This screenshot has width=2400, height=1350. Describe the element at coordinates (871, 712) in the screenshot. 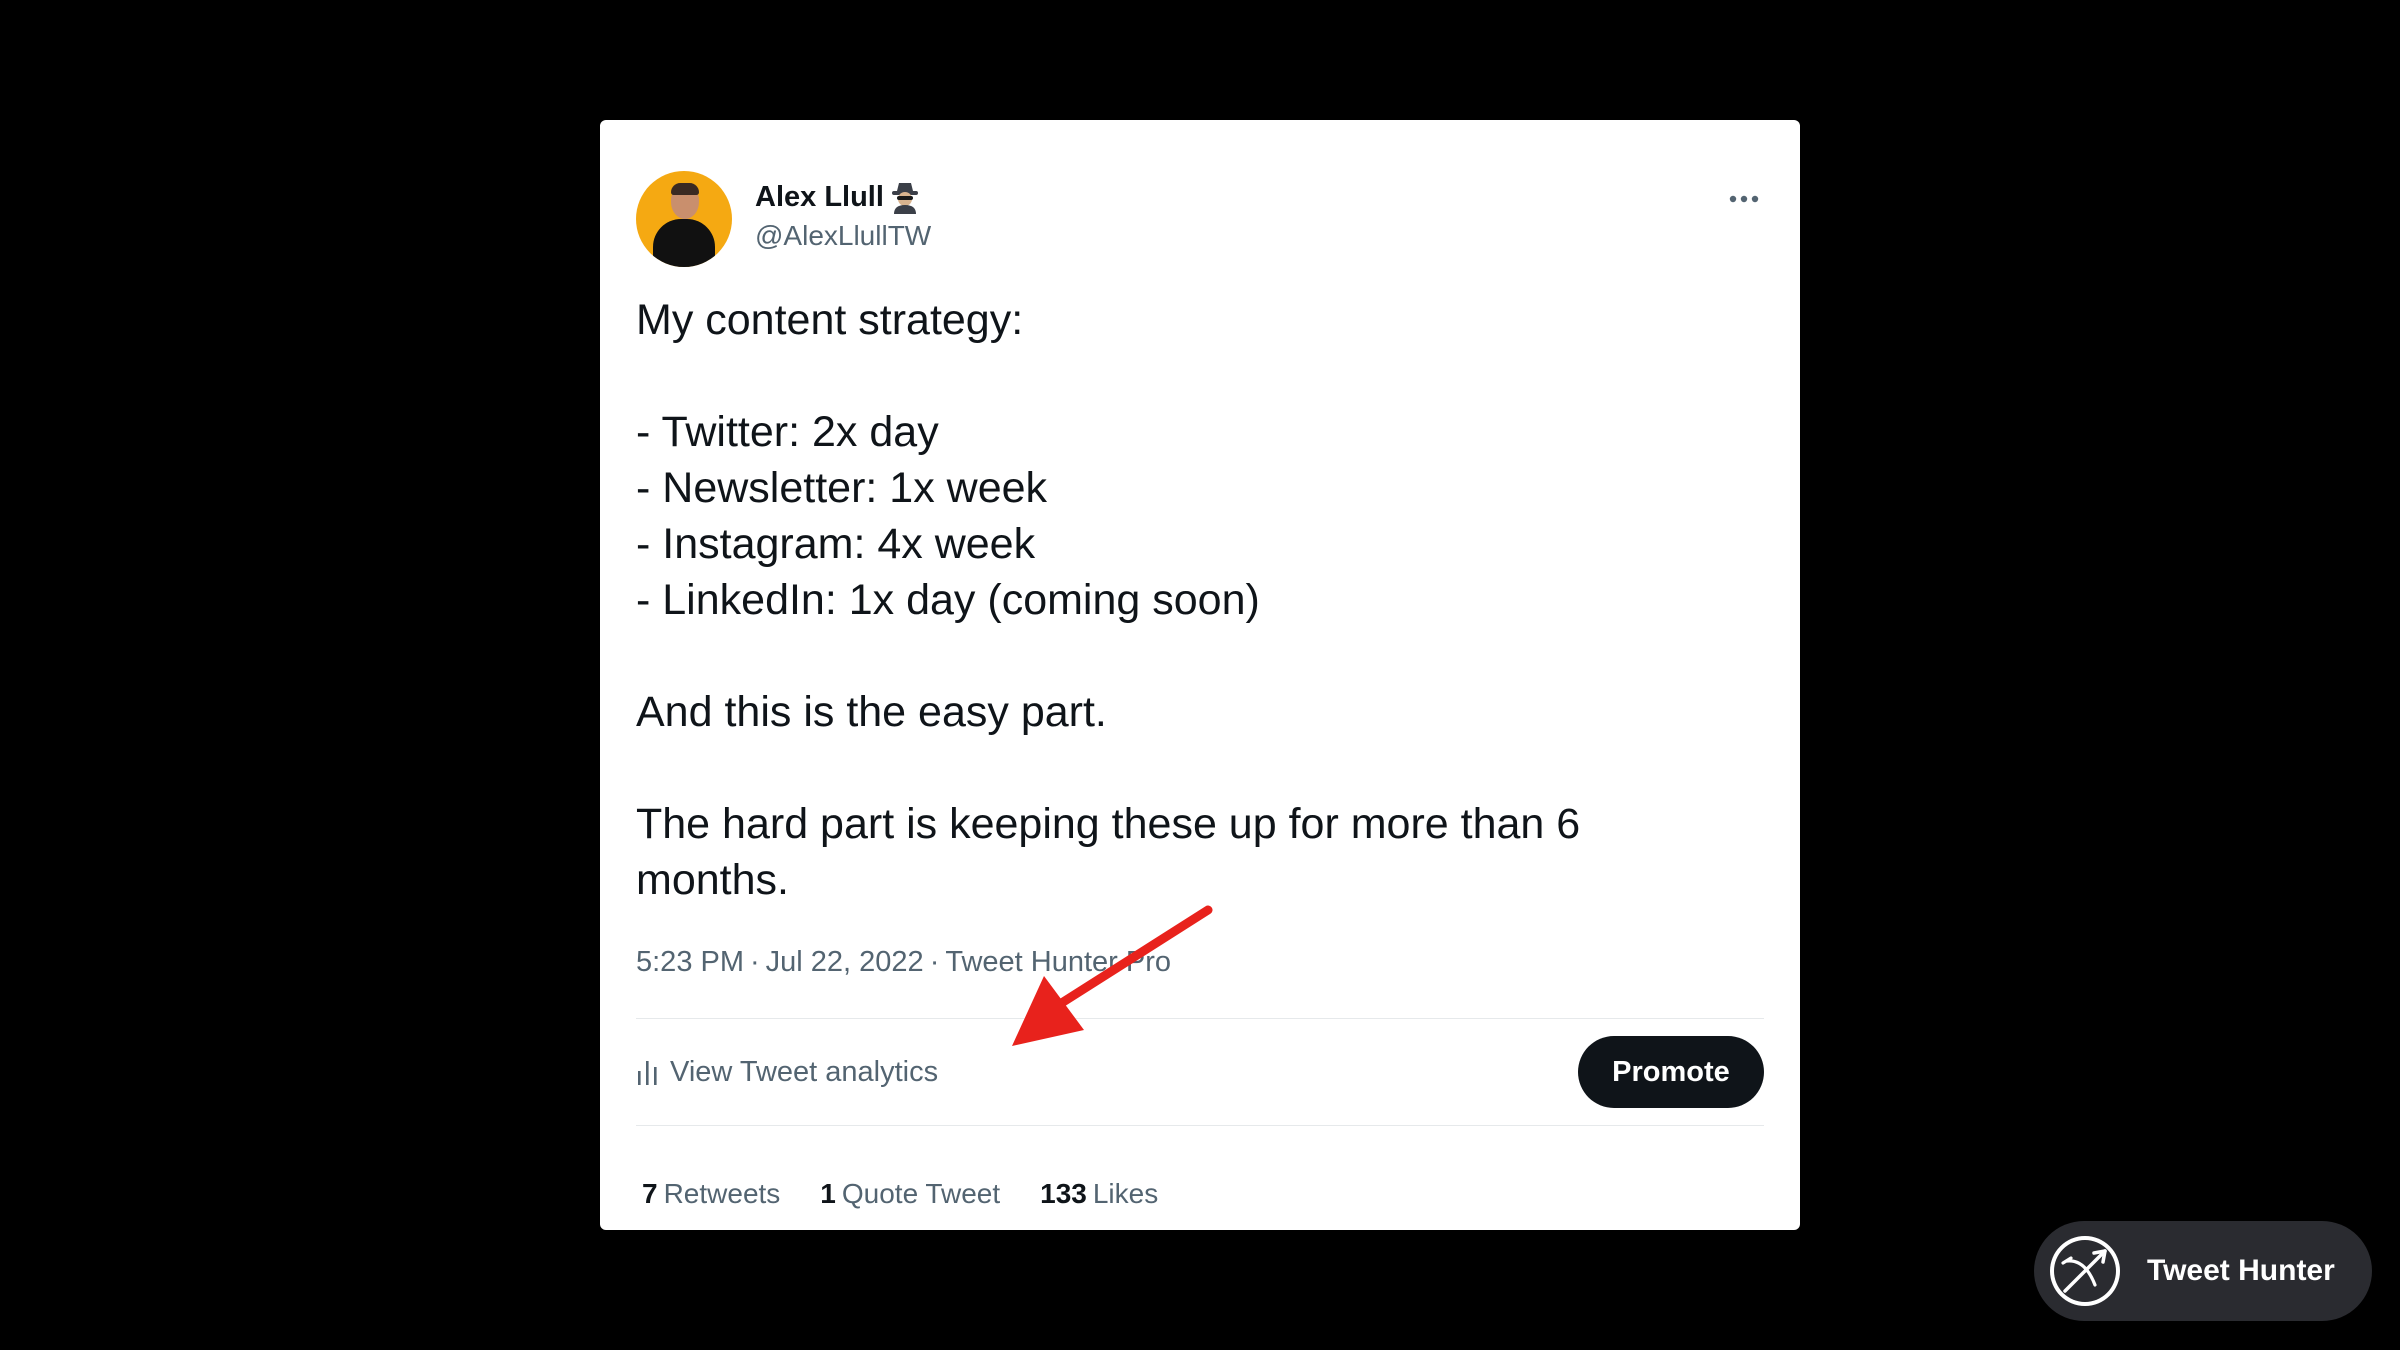

I see `tweet-line: And this is the easy part.` at that location.